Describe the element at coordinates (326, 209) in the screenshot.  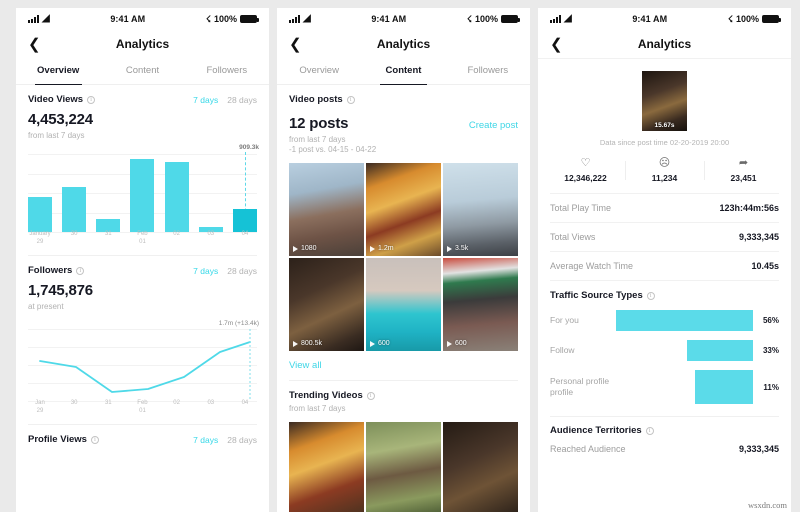
I see `post-thumbnail: 1080` at that location.